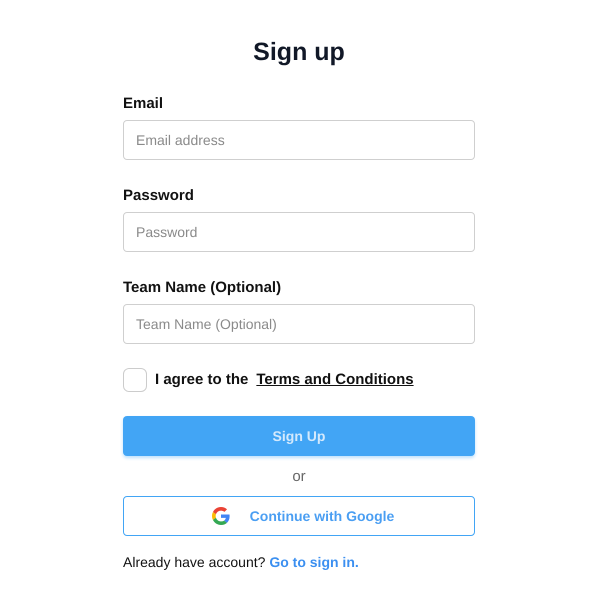 The image size is (604, 612). I want to click on sign-in-link: Go to sign in., so click(314, 562).